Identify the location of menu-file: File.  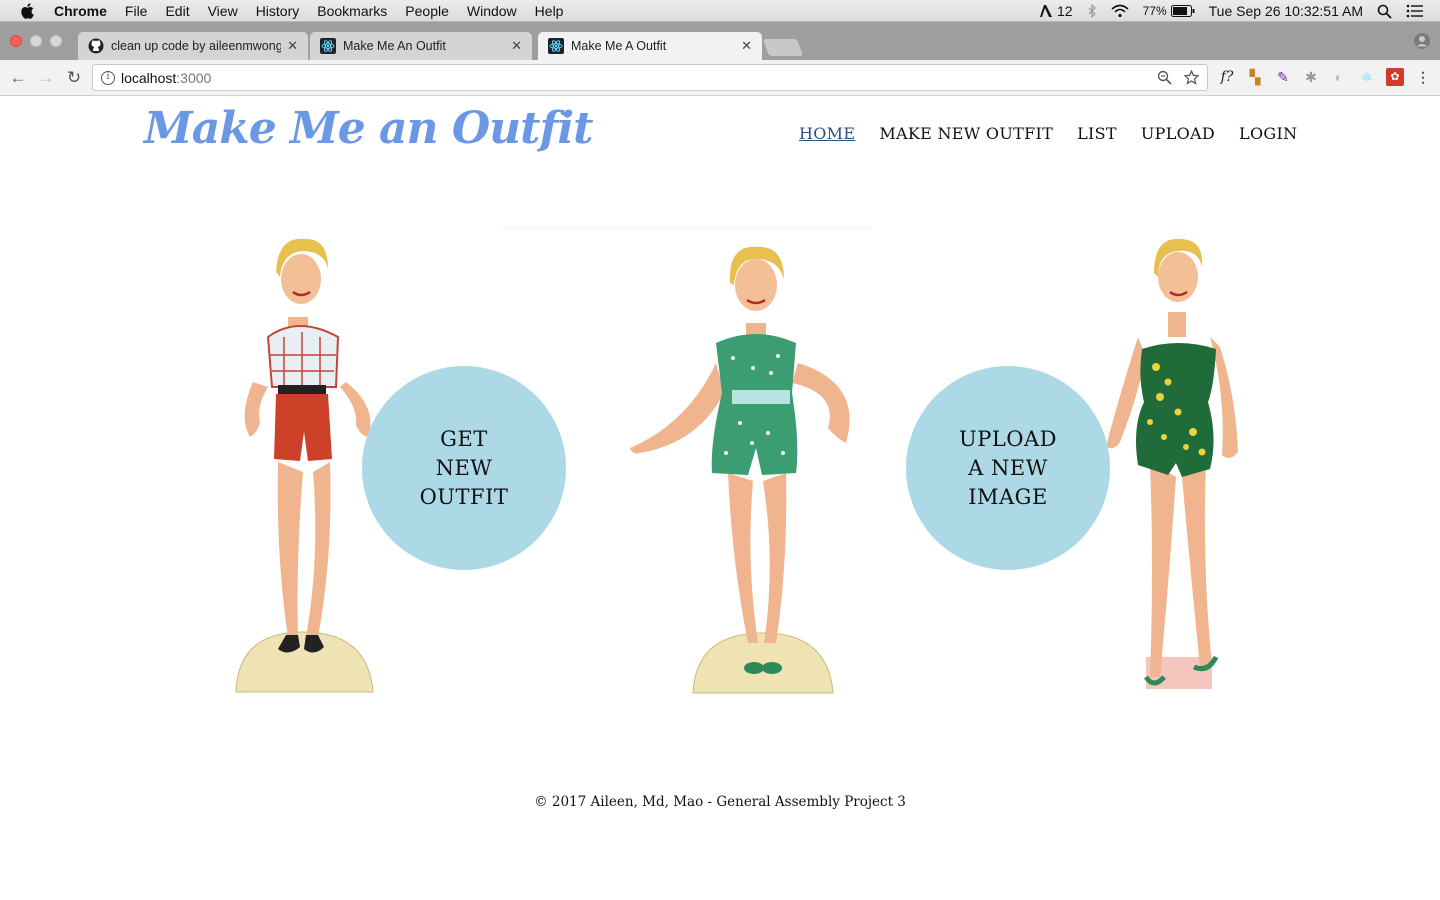
(136, 11).